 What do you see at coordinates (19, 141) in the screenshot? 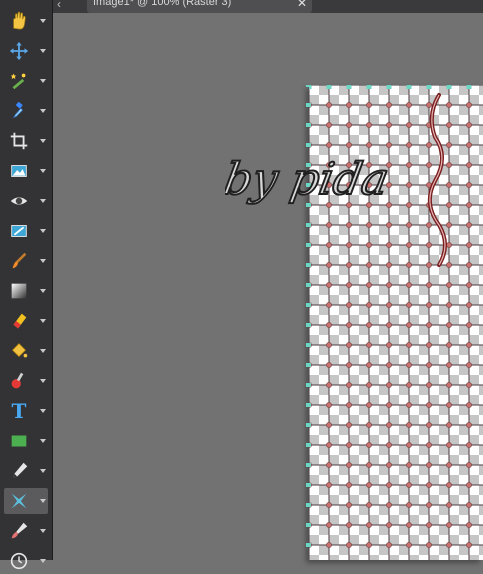
I see `crop-icon` at bounding box center [19, 141].